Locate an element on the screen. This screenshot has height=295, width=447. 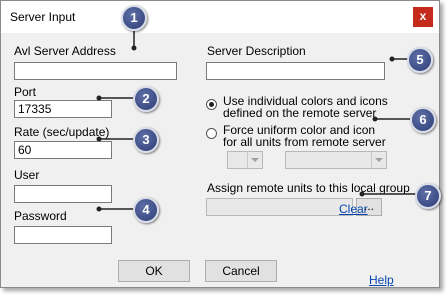
callout-1: 1 is located at coordinates (134, 18).